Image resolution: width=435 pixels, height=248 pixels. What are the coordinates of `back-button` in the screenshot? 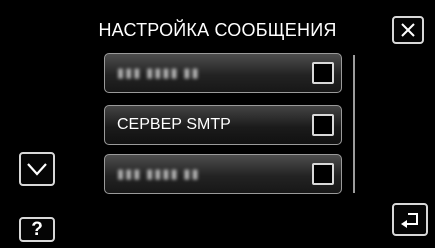 It's located at (410, 219).